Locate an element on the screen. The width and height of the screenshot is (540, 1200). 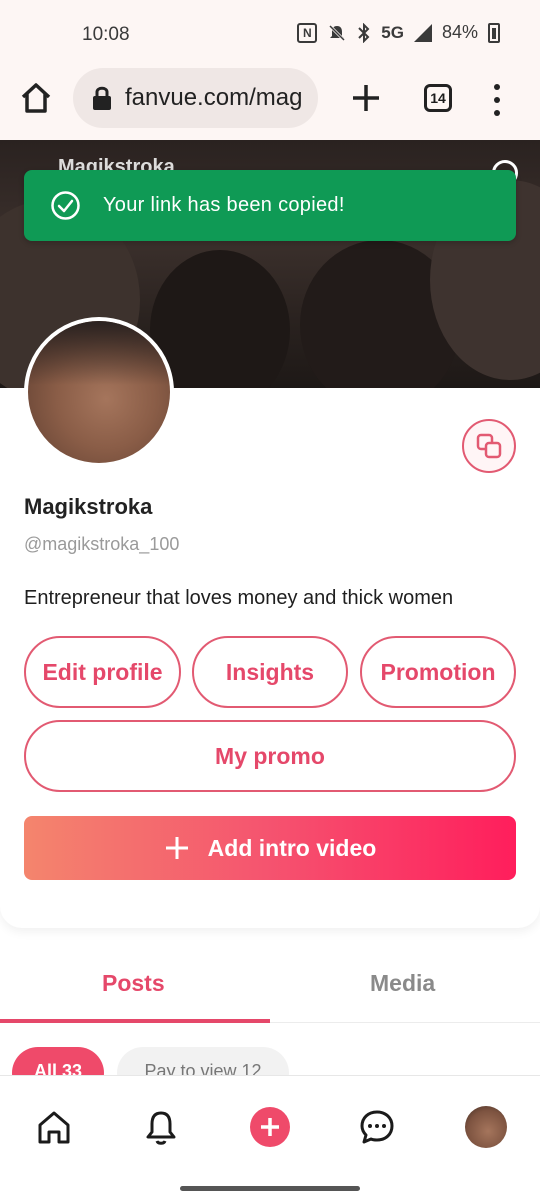
copy-link-button is located at coordinates (489, 446).